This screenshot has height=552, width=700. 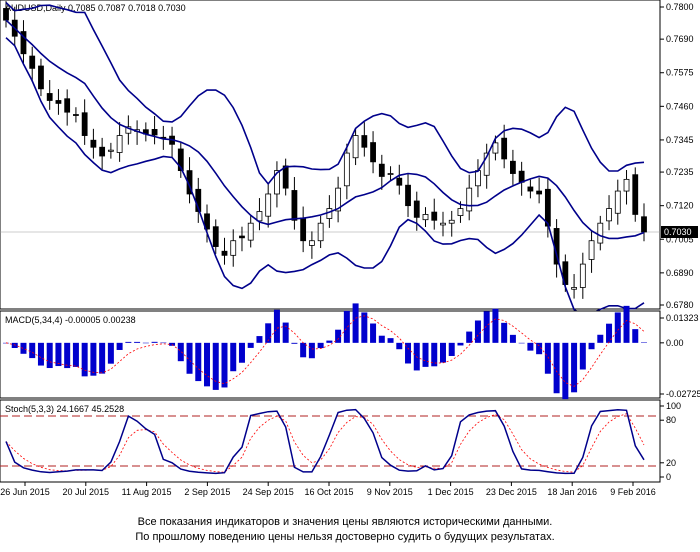 What do you see at coordinates (511, 492) in the screenshot?
I see `date-tick-label: 23 Dec 2015` at bounding box center [511, 492].